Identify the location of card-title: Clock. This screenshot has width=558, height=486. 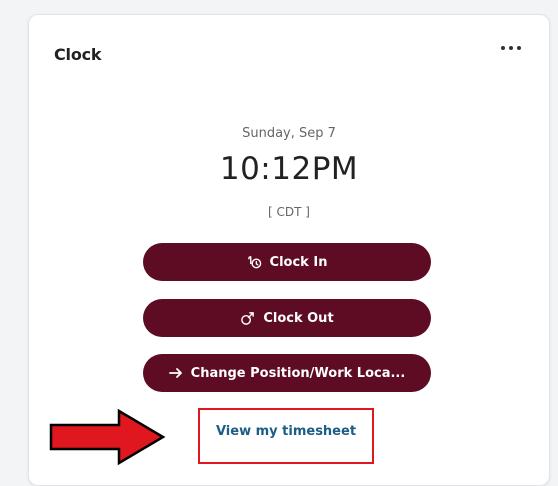
(78, 54).